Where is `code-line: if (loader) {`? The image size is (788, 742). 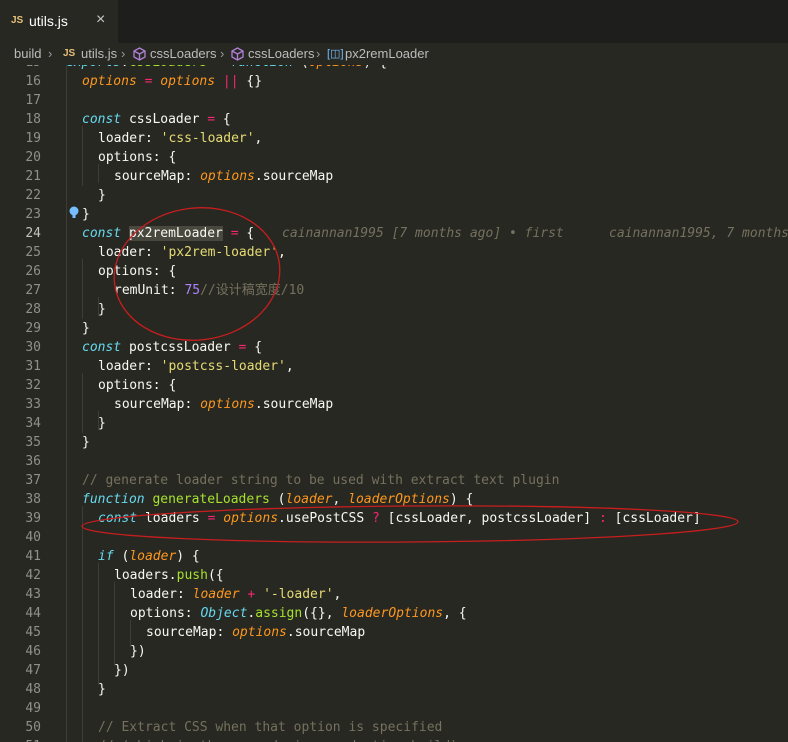 code-line: if (loader) { is located at coordinates (149, 556).